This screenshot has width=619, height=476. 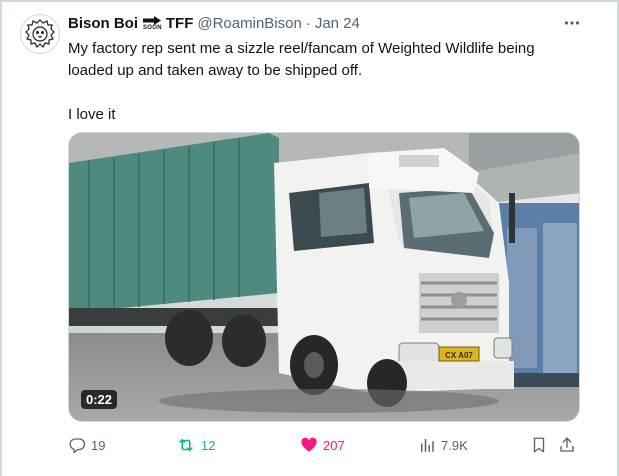 I want to click on reply-icon, so click(x=77, y=446).